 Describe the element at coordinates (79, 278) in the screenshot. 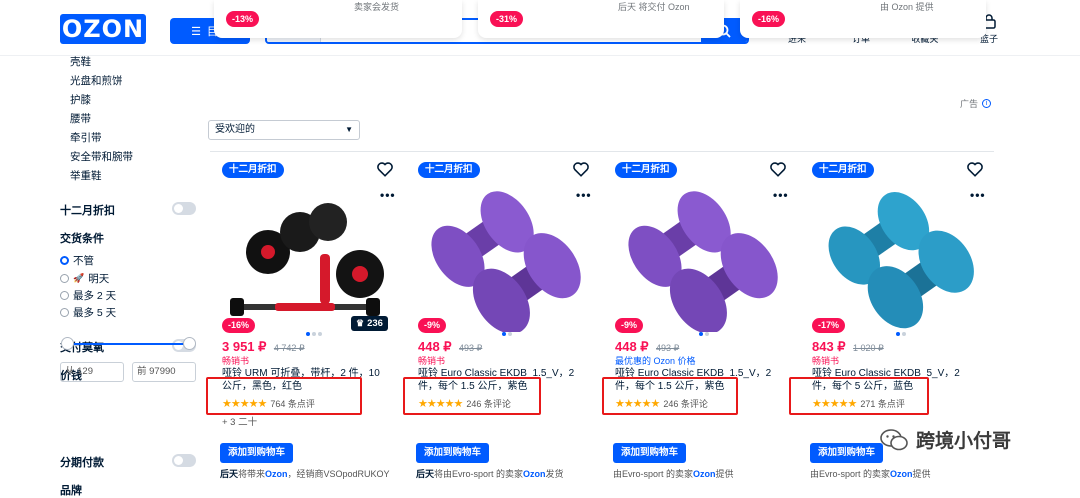

I see `rocket-icon: 🚀` at that location.